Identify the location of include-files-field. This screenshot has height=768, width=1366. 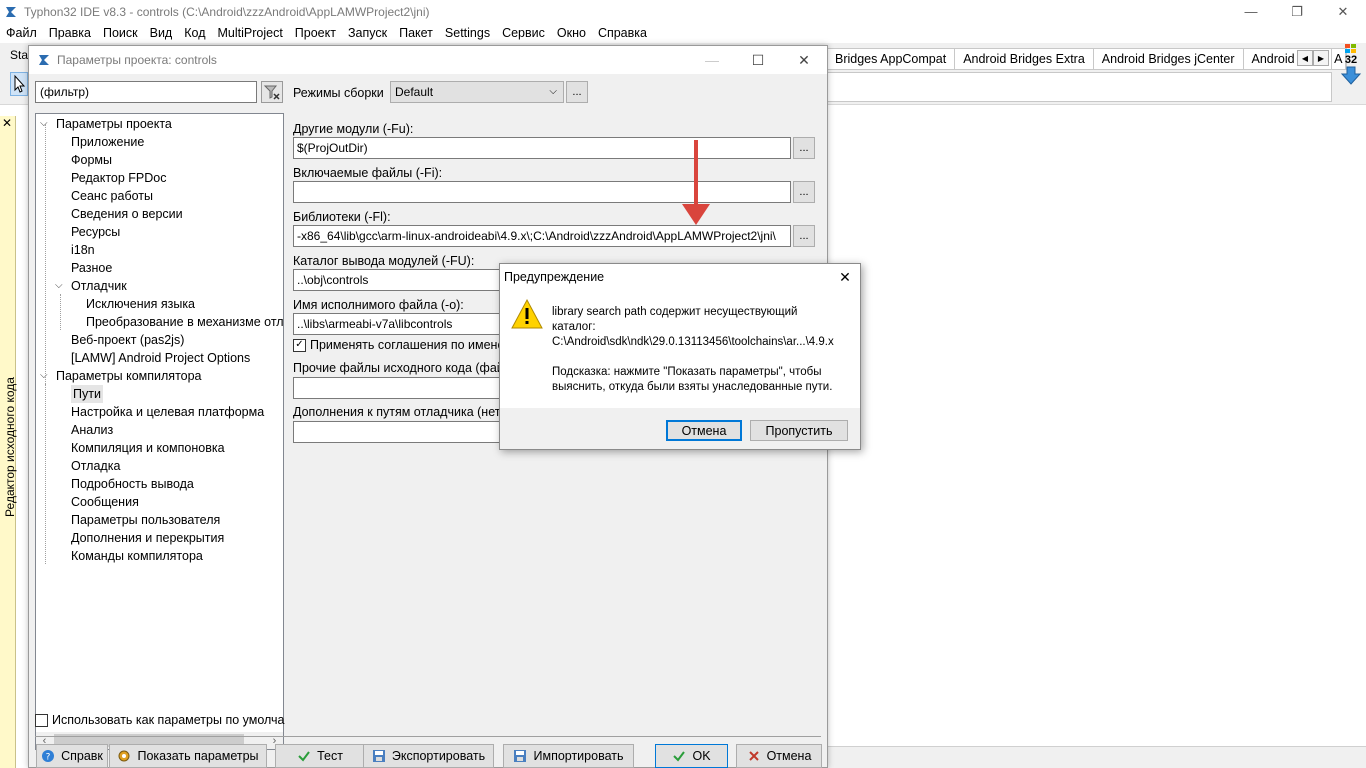
(542, 192).